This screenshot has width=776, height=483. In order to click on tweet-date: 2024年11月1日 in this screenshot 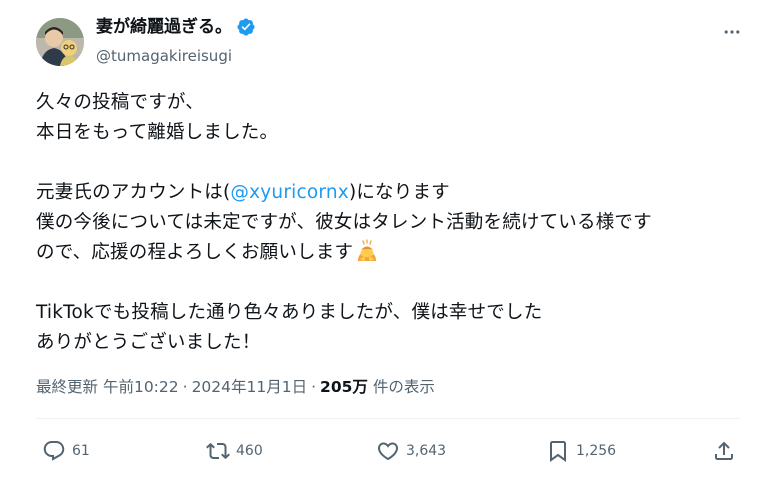, I will do `click(250, 387)`.